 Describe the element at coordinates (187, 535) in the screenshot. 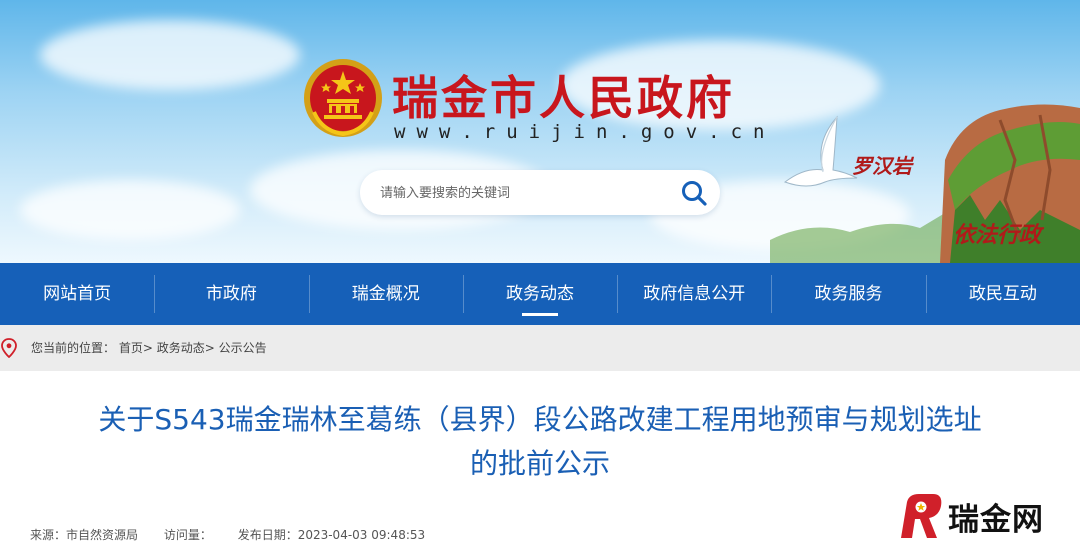

I see `article-views: 访问量：` at that location.